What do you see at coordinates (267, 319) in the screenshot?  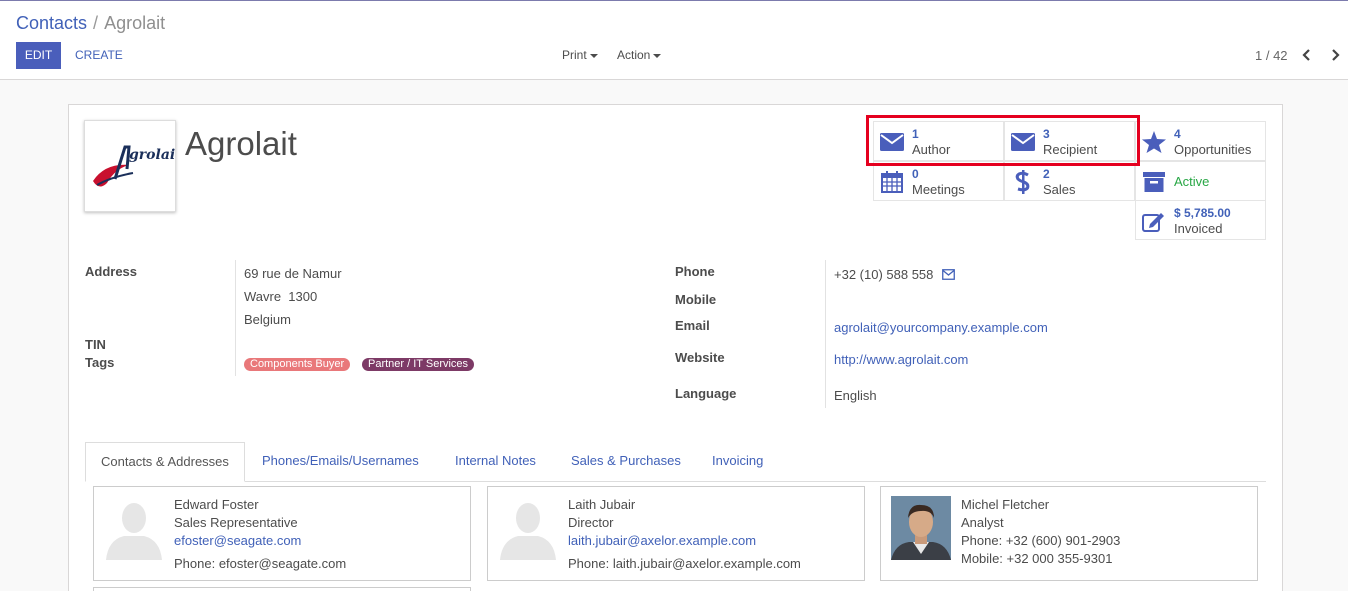 I see `address-country: Belgium` at bounding box center [267, 319].